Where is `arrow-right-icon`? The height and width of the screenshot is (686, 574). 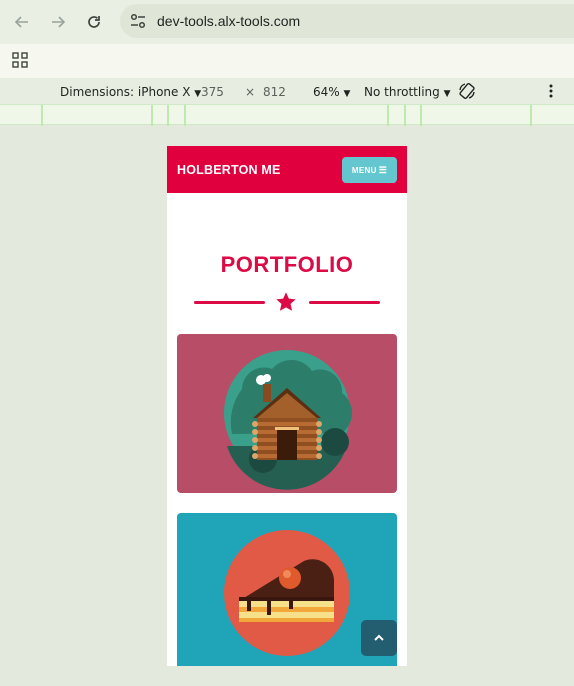 arrow-right-icon is located at coordinates (59, 22).